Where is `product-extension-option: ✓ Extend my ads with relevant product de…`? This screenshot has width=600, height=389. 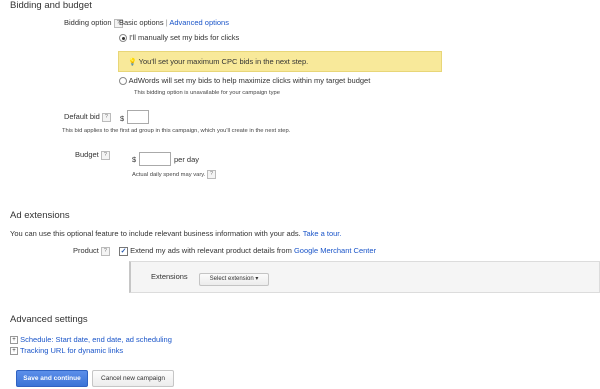
product-extension-option: ✓ Extend my ads with relevant product de… is located at coordinates (247, 251).